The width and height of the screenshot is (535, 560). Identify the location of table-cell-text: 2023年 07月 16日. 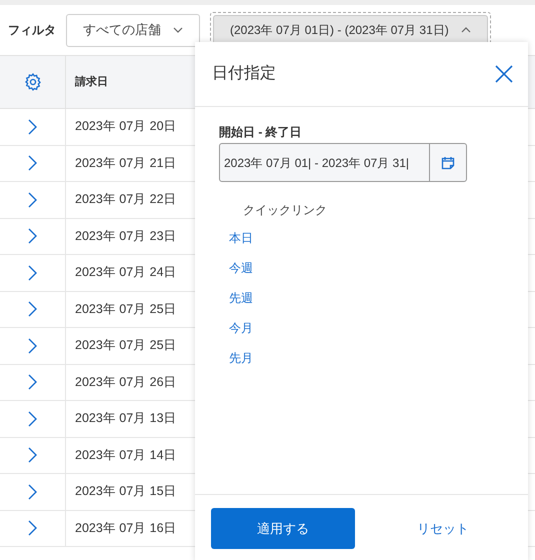
(126, 528).